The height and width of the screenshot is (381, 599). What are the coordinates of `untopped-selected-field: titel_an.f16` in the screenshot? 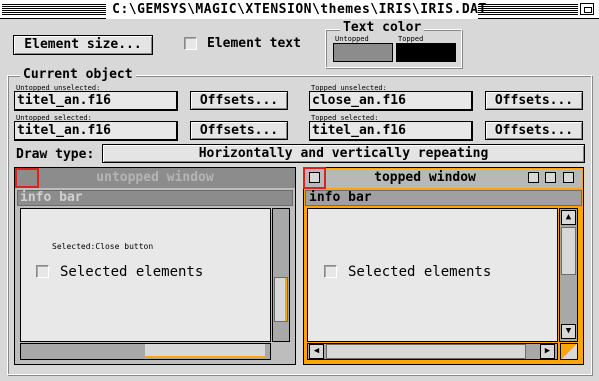 It's located at (96, 131).